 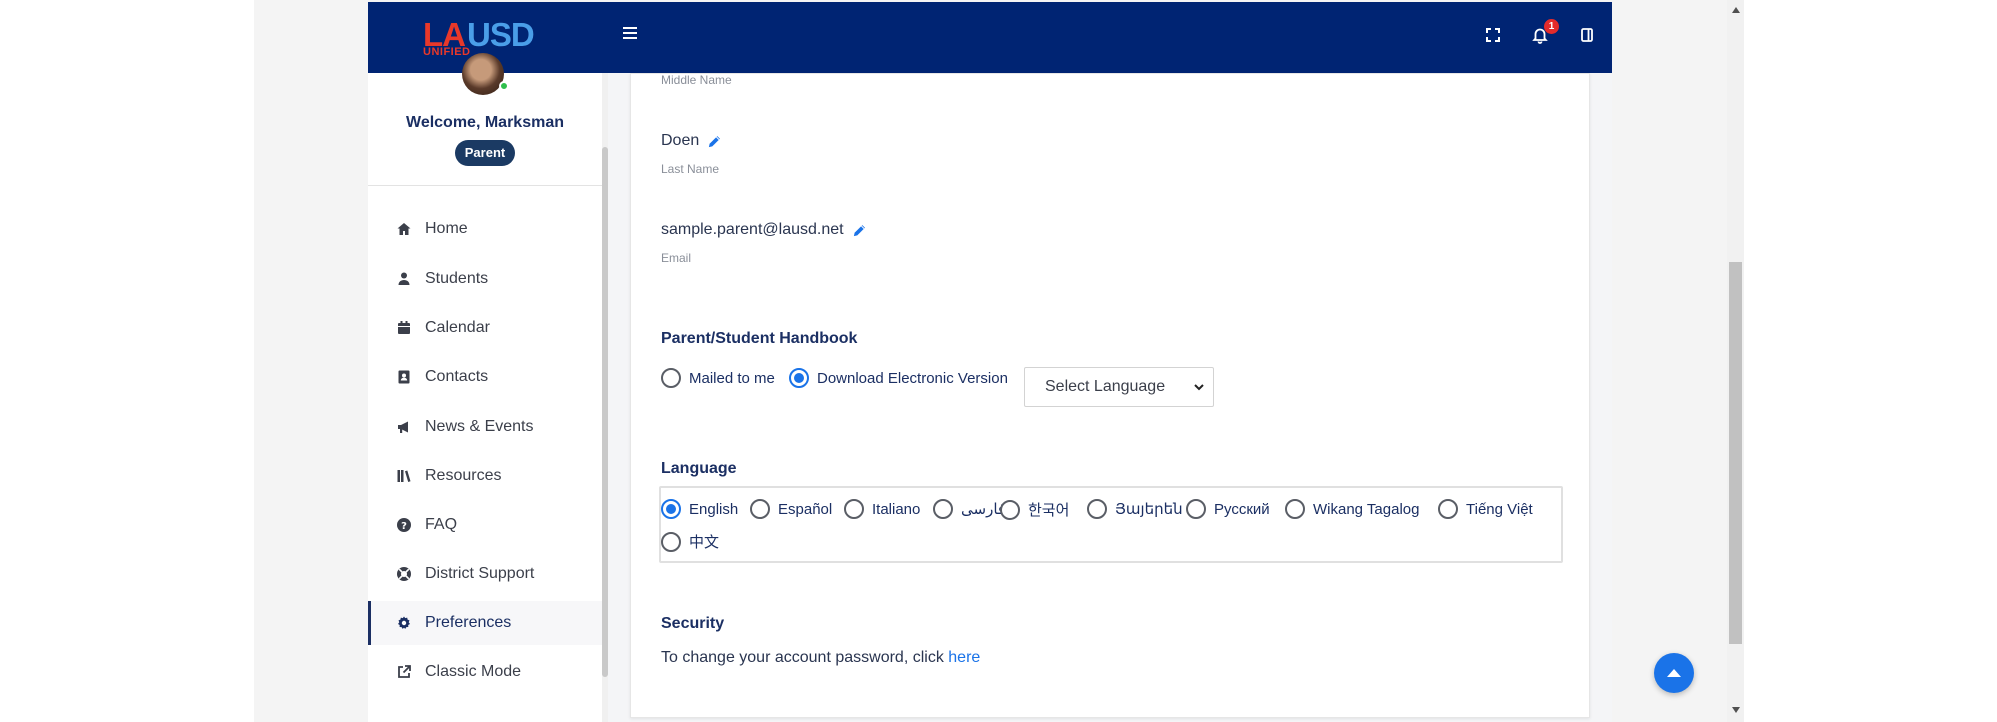 What do you see at coordinates (1735, 710) in the screenshot?
I see `scroll-down-arrow-icon` at bounding box center [1735, 710].